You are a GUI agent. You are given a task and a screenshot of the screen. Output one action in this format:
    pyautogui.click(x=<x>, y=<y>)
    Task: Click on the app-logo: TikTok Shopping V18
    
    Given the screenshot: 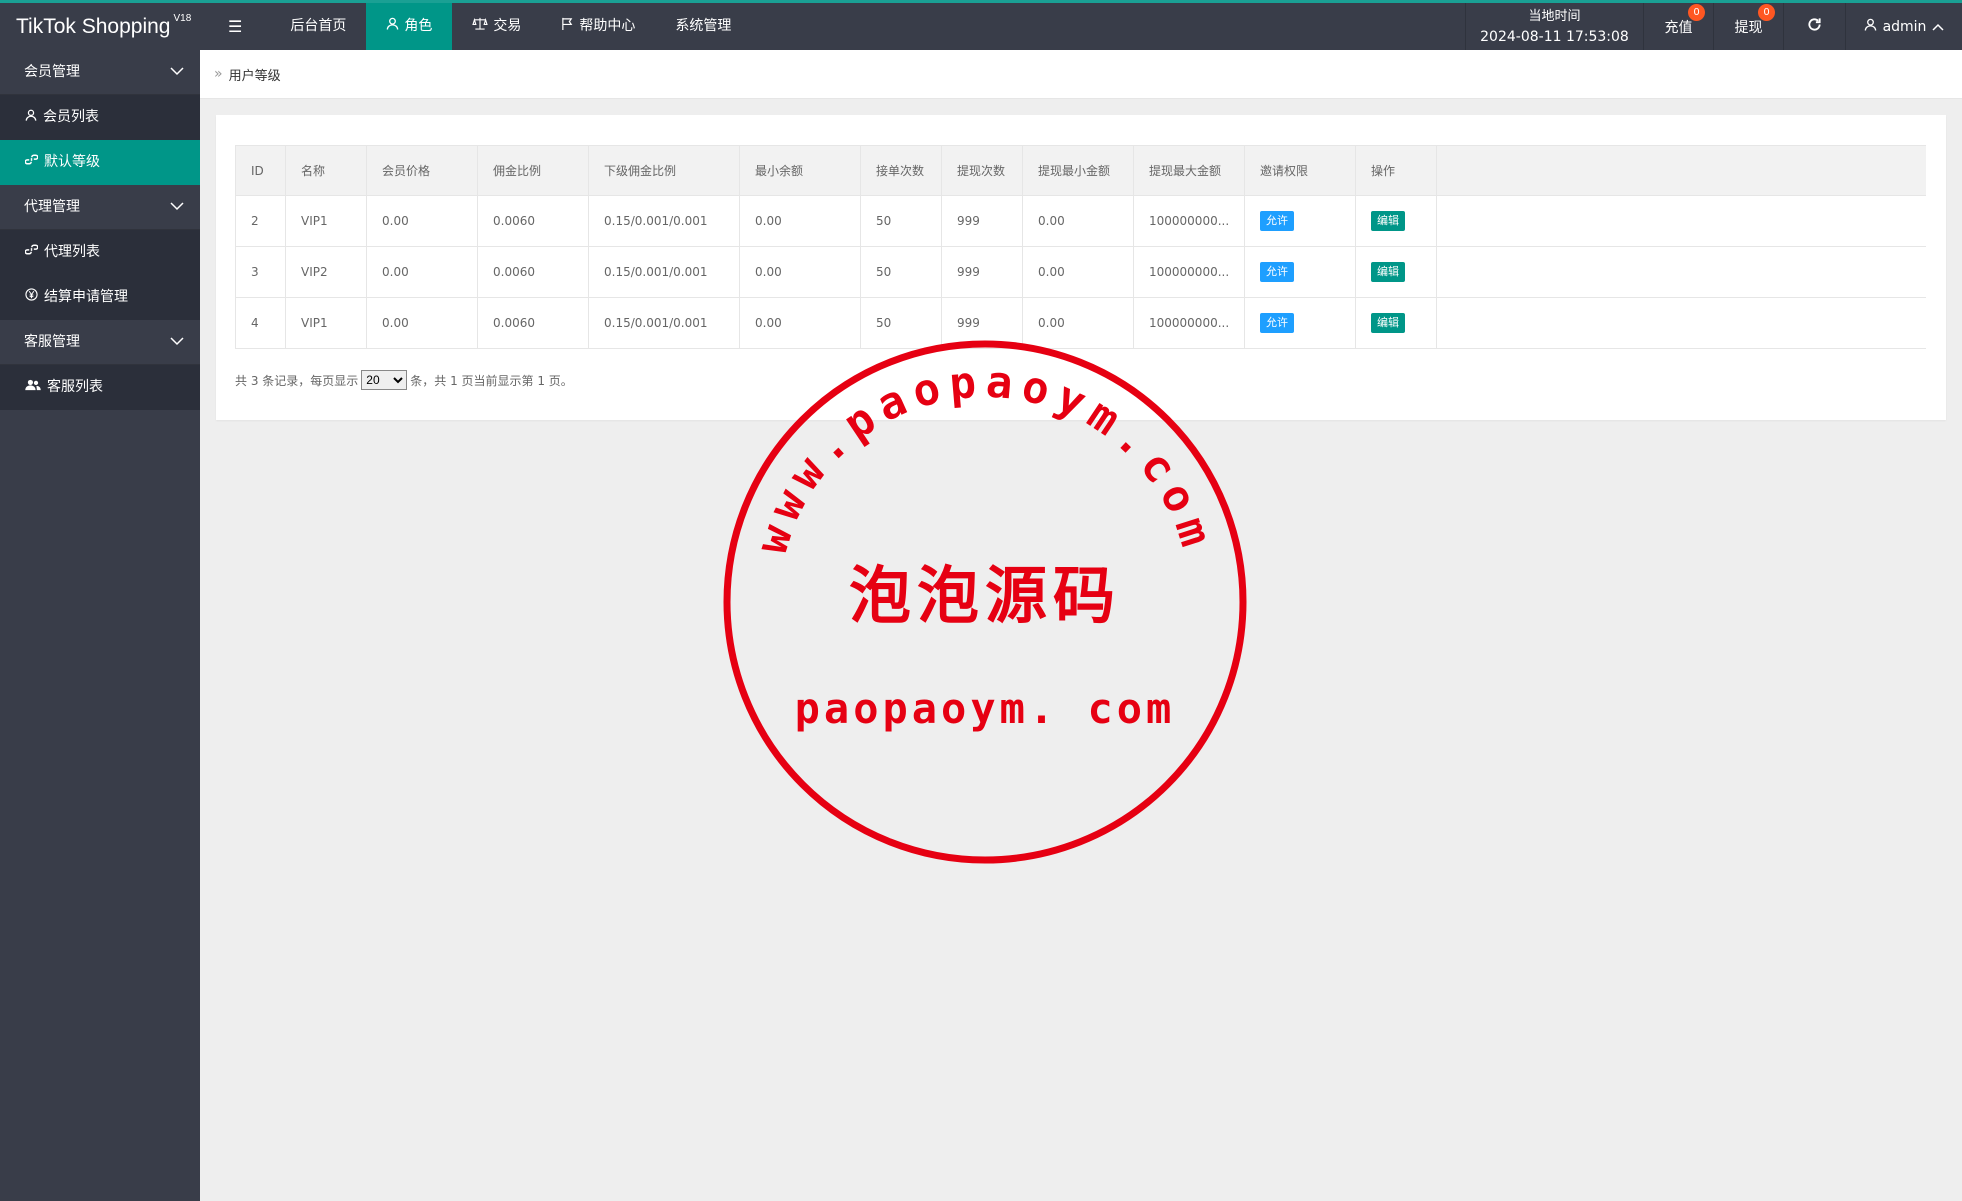 What is the action you would take?
    pyautogui.click(x=100, y=26)
    